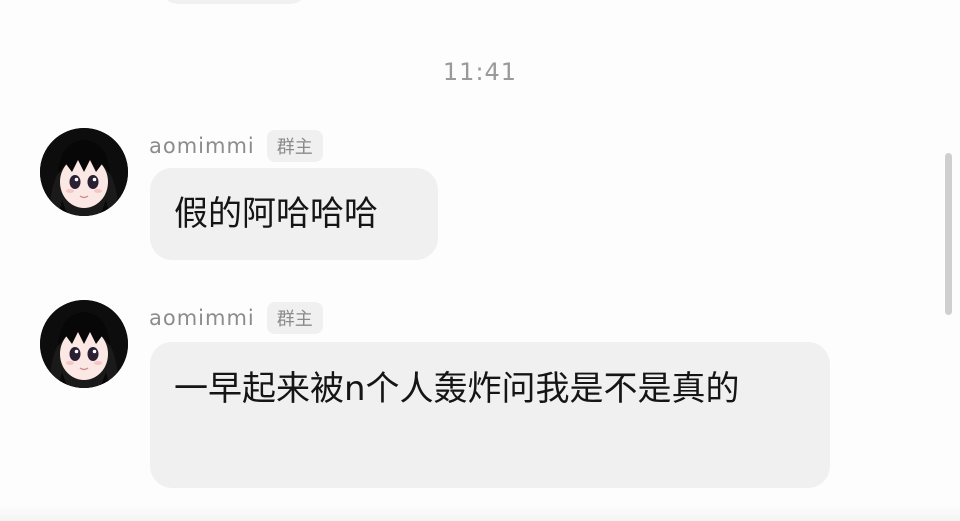 This screenshot has width=960, height=521. I want to click on scrollbar-thumb, so click(948, 234).